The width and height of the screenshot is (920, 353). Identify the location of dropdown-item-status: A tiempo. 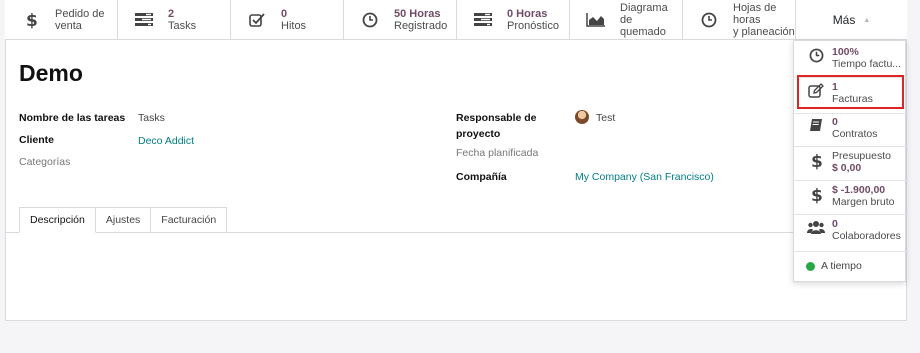
(850, 266).